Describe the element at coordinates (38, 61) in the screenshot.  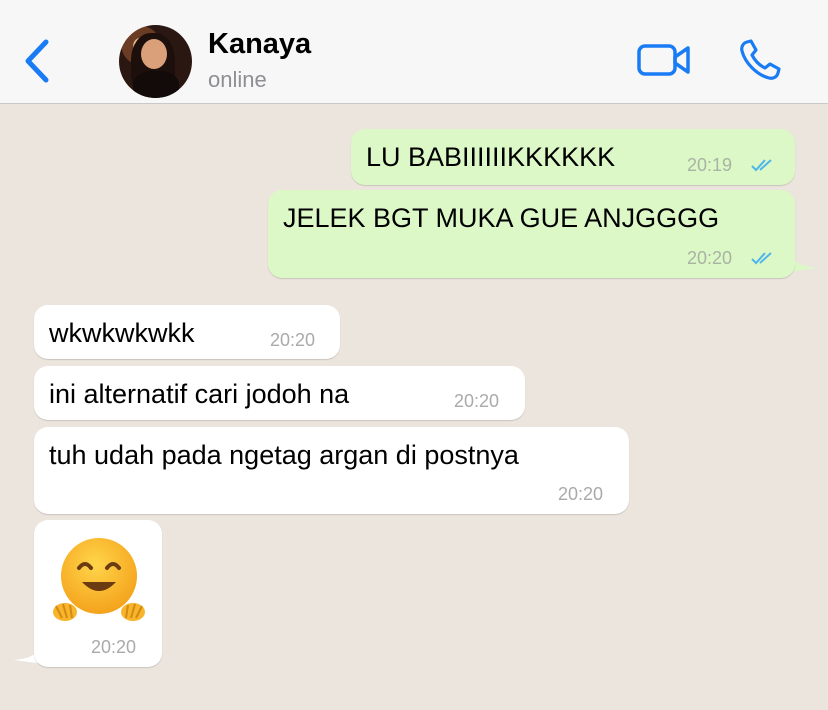
I see `chevron-left-icon` at that location.